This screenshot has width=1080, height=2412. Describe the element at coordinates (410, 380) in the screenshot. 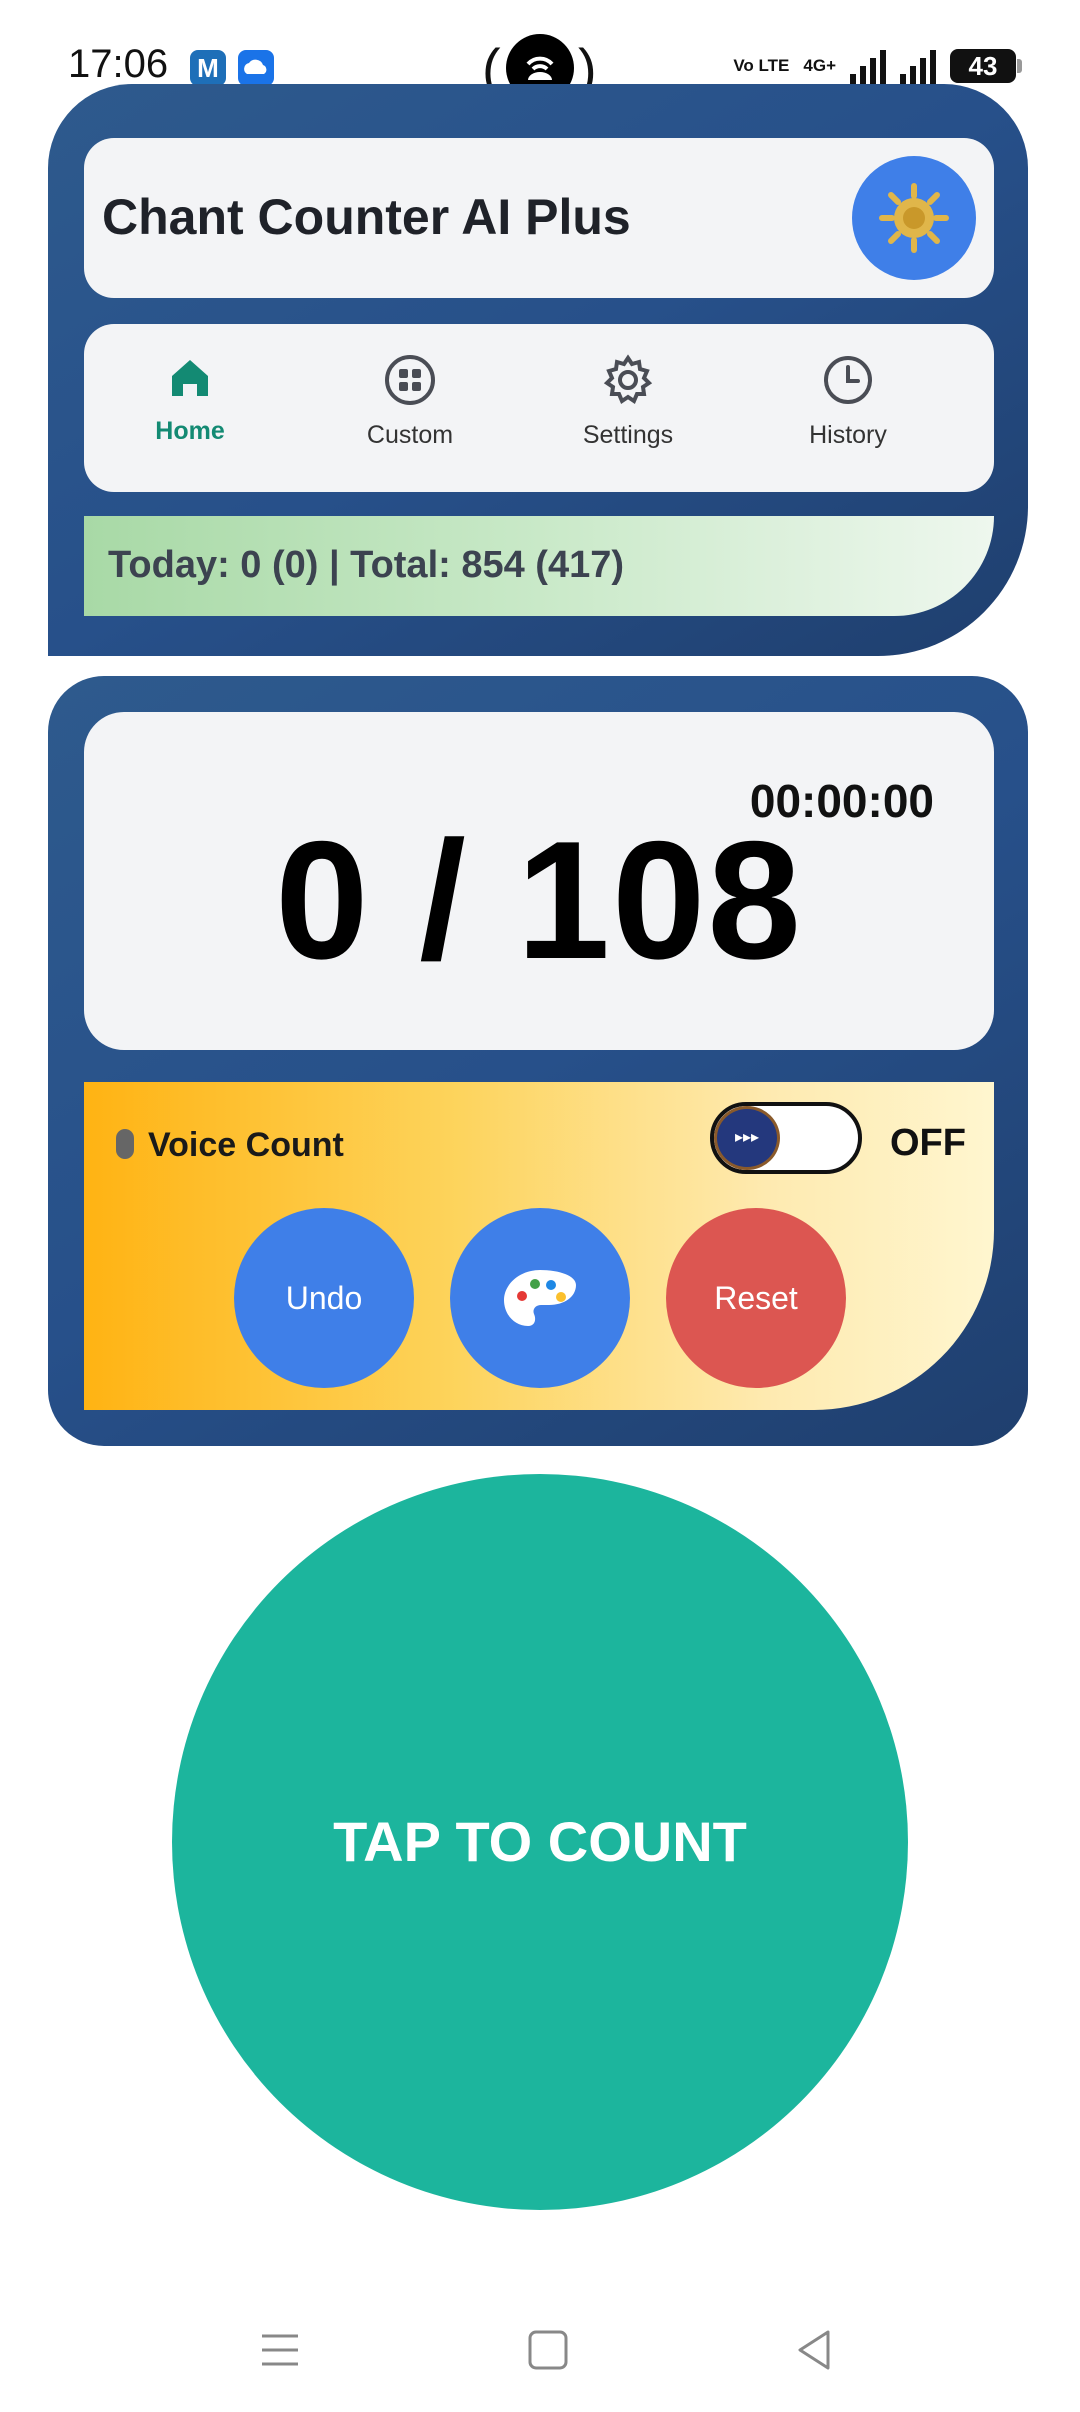

I see `grid-icon` at that location.